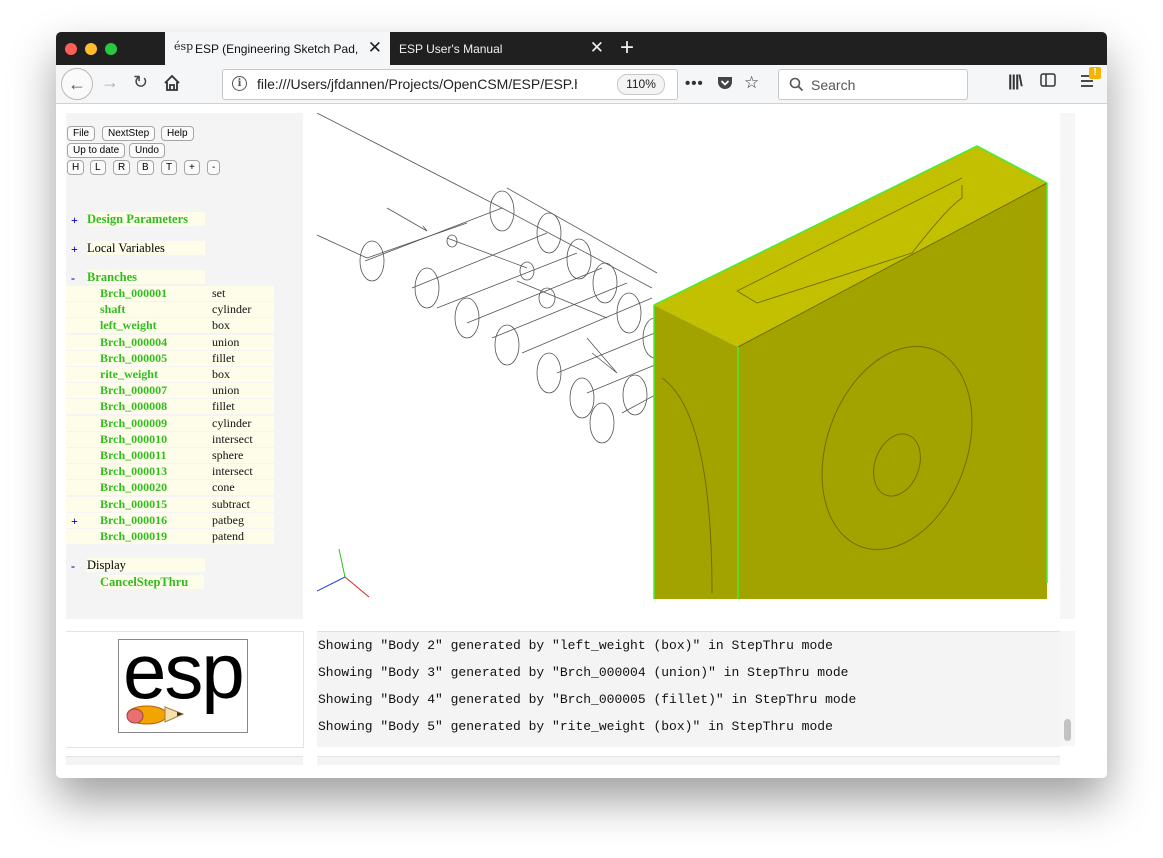 The image size is (1163, 858). I want to click on design-parameters-toggle: +, so click(77, 220).